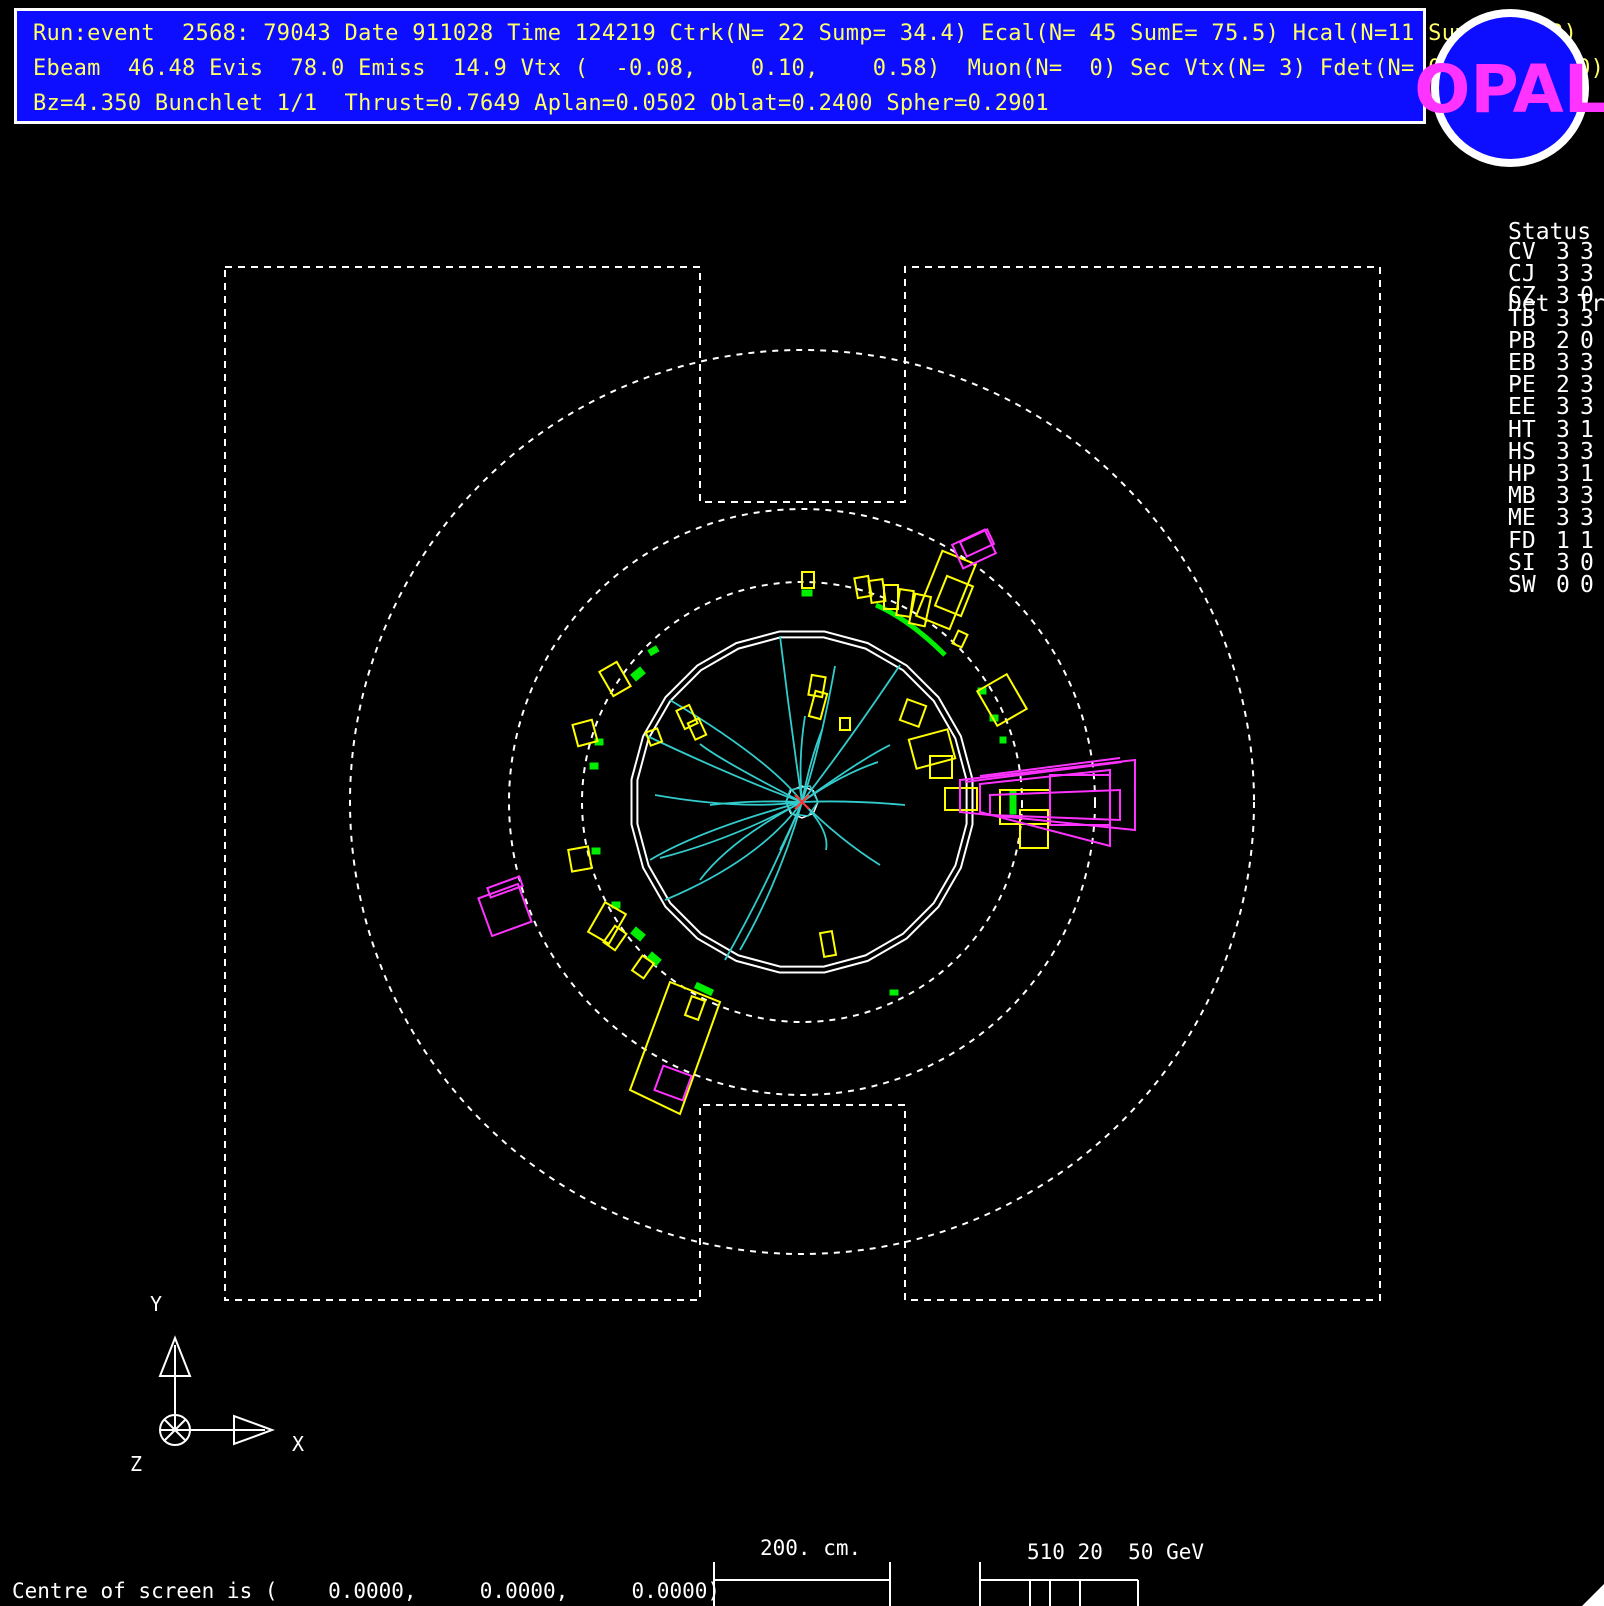 Image resolution: width=1604 pixels, height=1606 pixels. I want to click on status-row: ME 3 3, so click(1556, 518).